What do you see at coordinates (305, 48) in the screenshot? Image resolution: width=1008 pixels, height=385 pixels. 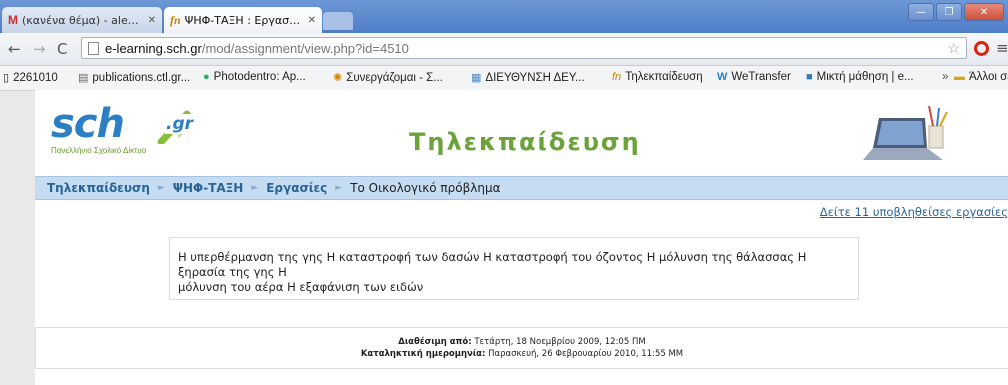 I see `url-path: /mod/assignment/view.php?id=4510` at bounding box center [305, 48].